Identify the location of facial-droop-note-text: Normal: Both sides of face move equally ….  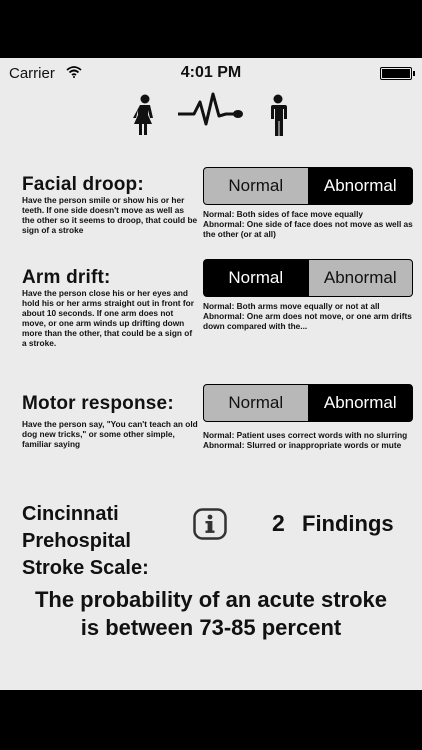
(308, 224).